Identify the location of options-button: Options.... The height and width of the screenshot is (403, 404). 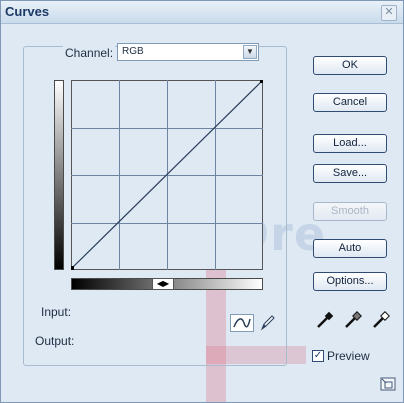
(350, 281).